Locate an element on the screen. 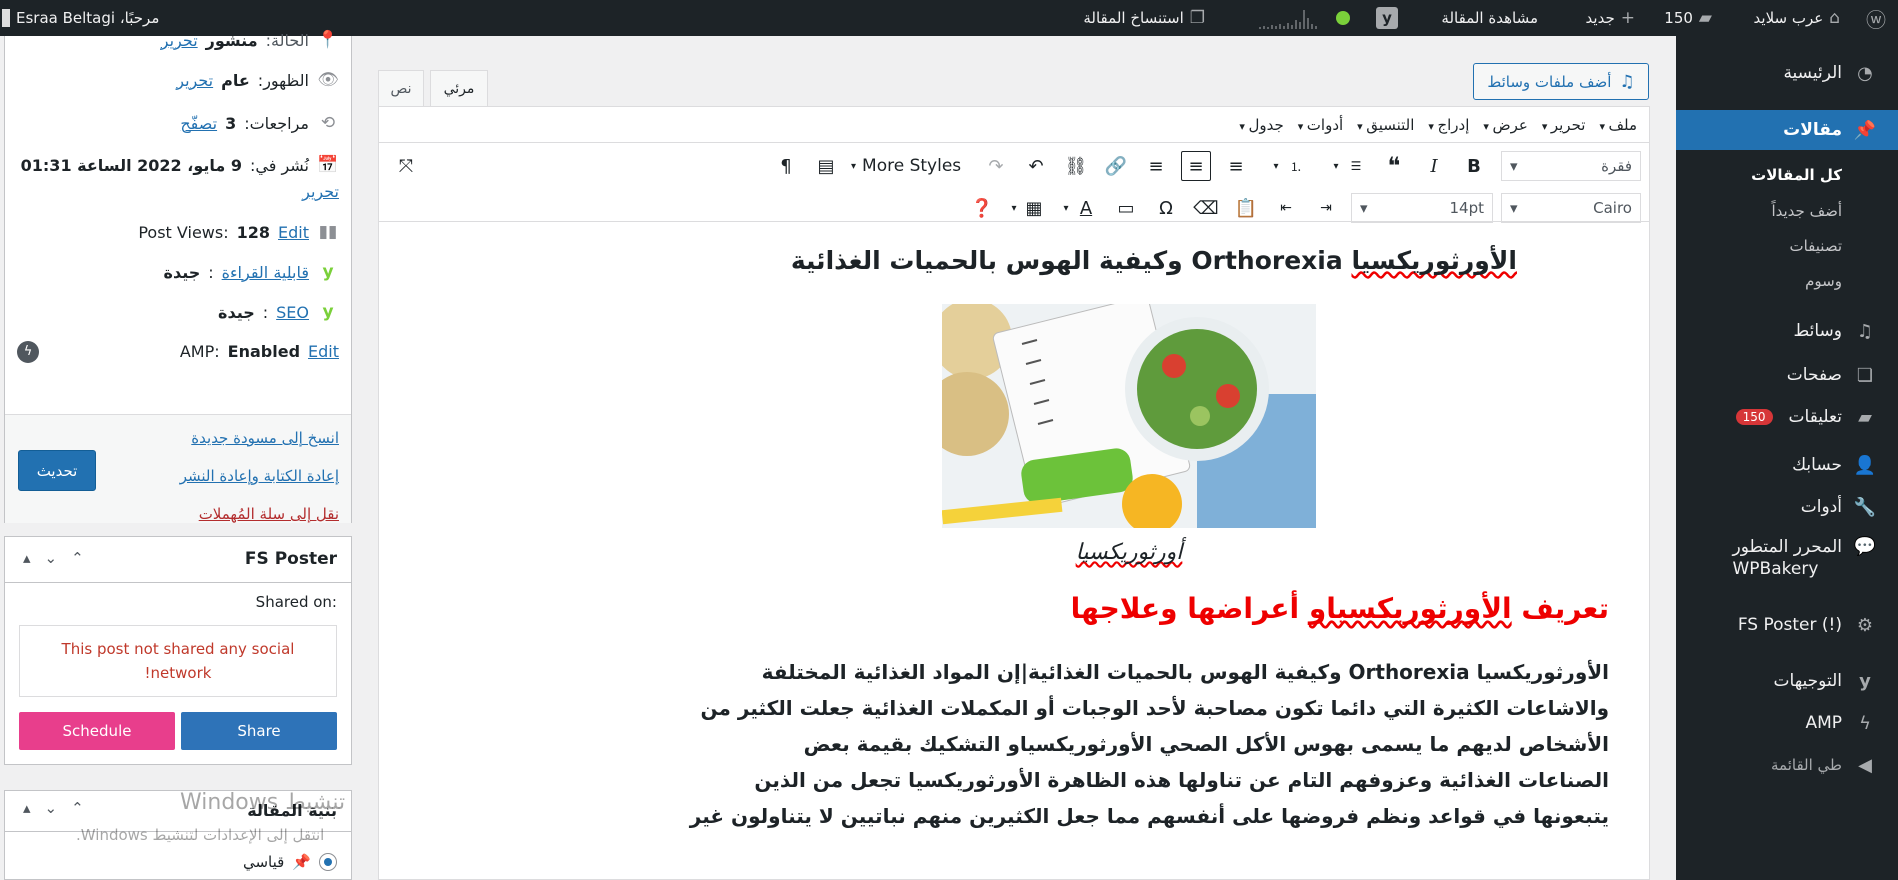 The image size is (1898, 880). align-center-icon: ≡ is located at coordinates (1196, 166).